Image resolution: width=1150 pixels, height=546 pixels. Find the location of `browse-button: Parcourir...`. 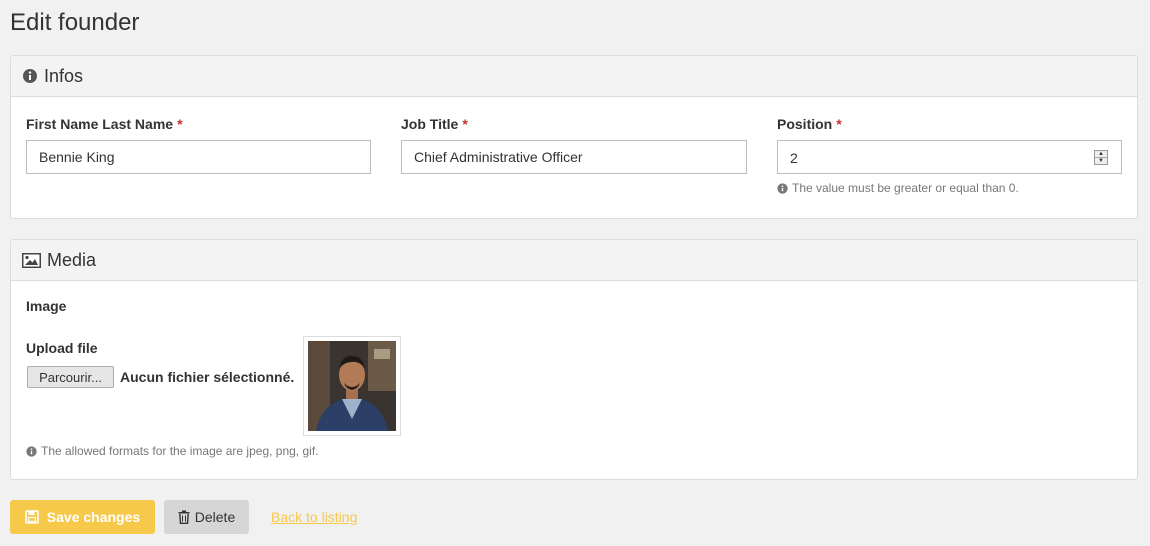

browse-button: Parcourir... is located at coordinates (70, 377).